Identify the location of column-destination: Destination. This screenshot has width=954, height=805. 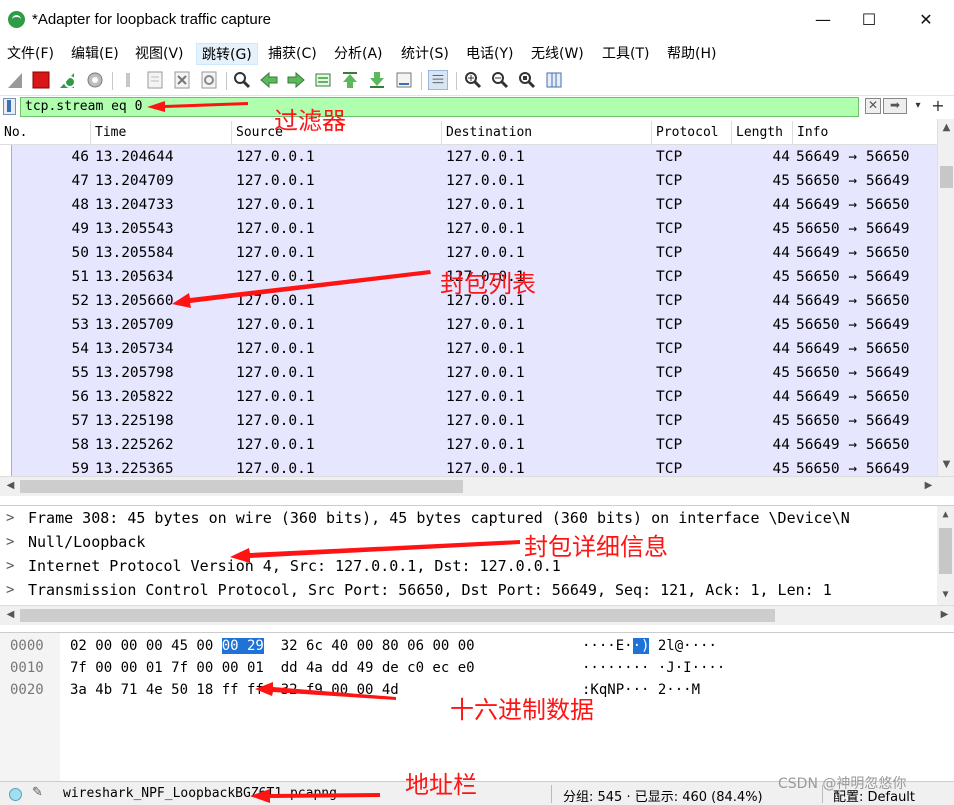
(547, 133).